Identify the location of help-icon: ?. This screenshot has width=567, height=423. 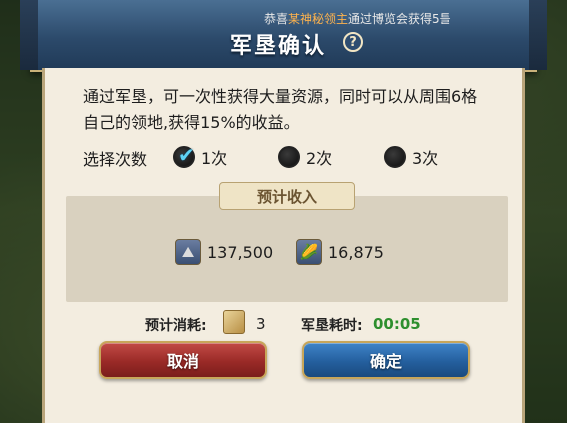
(353, 42).